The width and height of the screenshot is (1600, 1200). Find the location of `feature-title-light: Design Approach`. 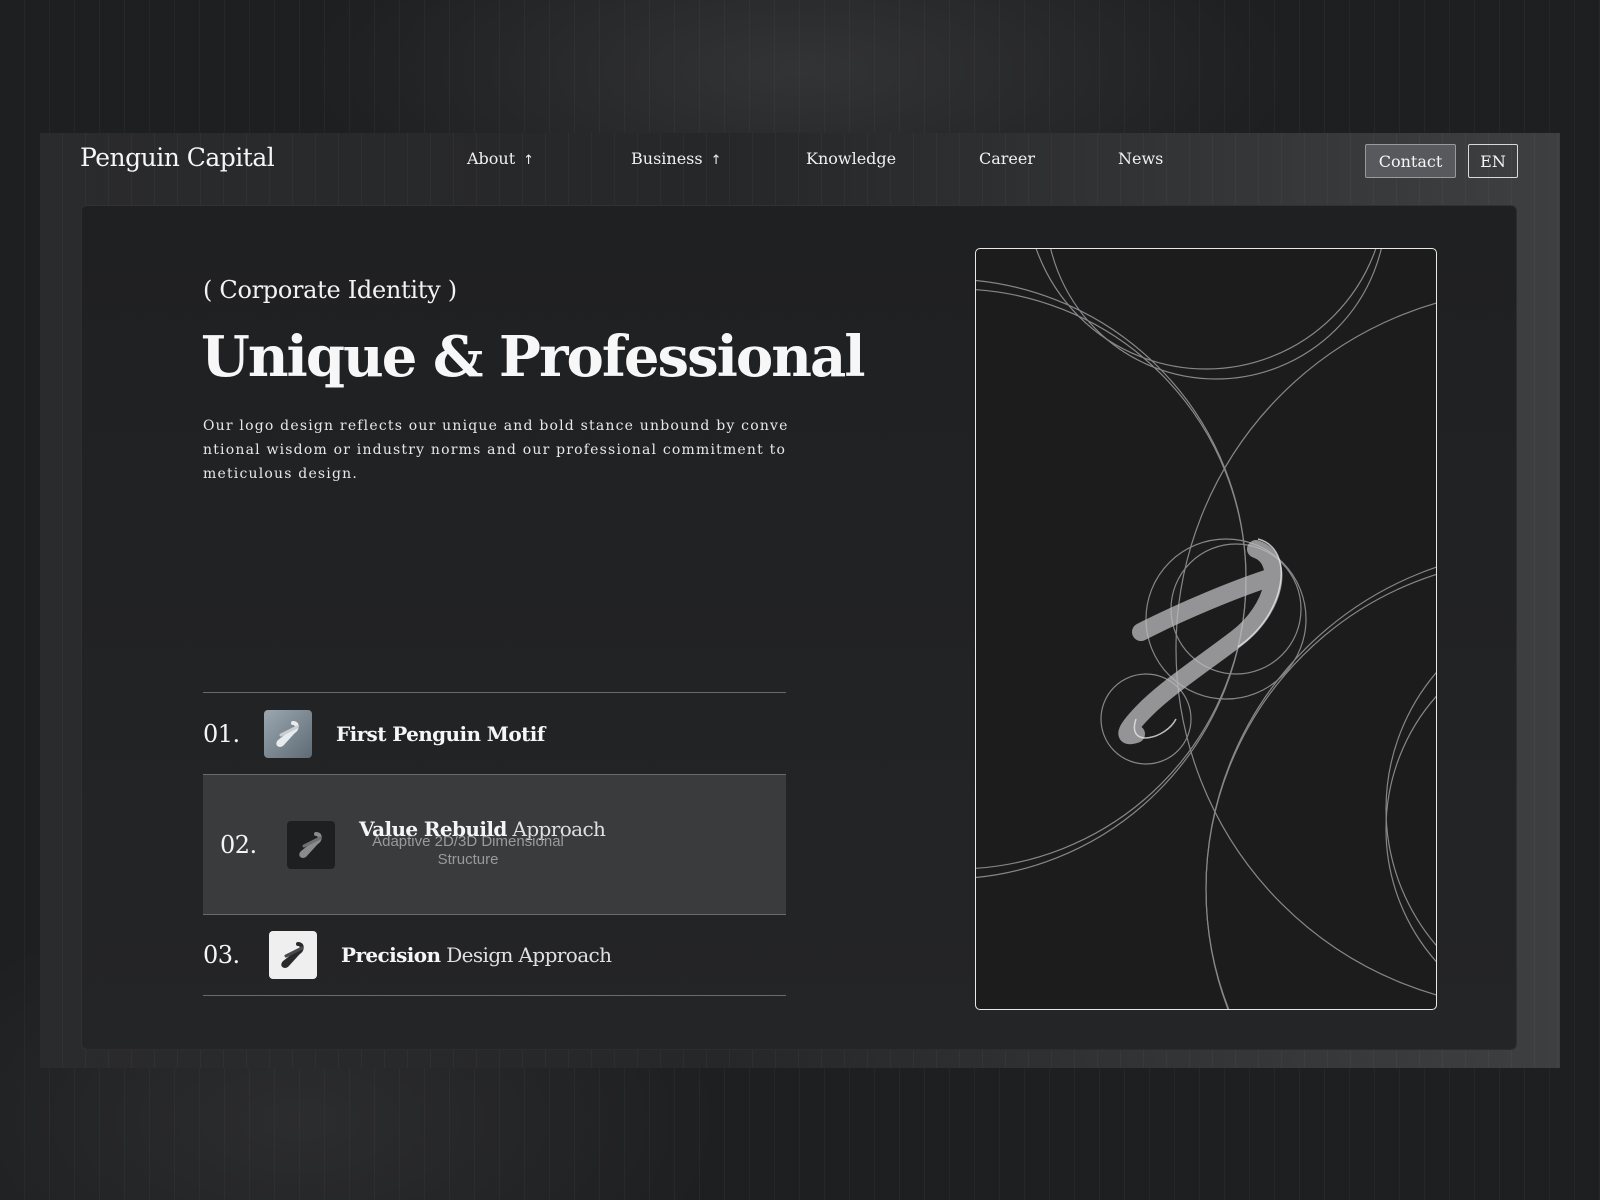

feature-title-light: Design Approach is located at coordinates (529, 955).